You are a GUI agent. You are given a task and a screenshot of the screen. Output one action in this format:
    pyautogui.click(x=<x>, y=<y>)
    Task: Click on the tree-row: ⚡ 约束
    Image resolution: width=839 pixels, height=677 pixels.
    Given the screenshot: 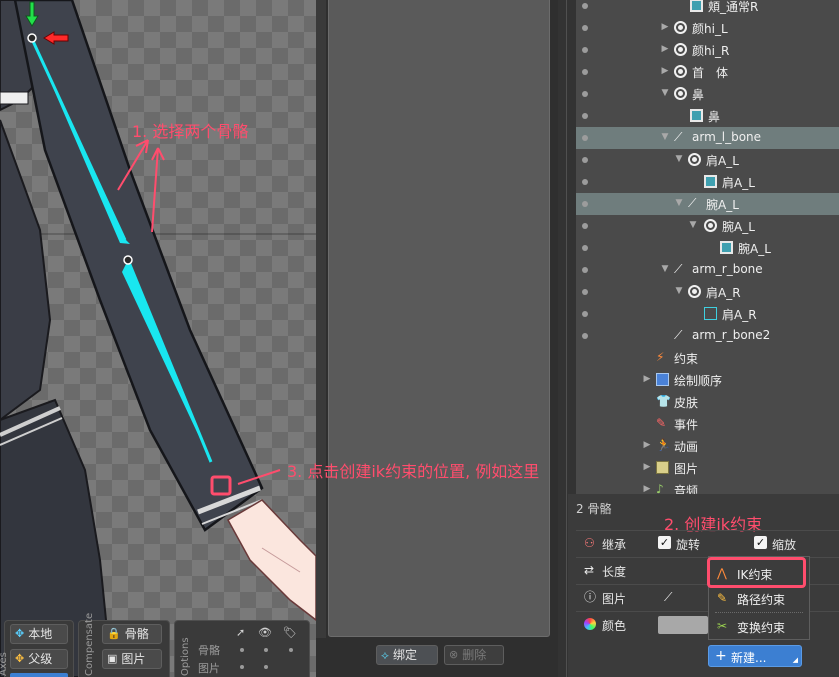 What is the action you would take?
    pyautogui.click(x=707, y=358)
    